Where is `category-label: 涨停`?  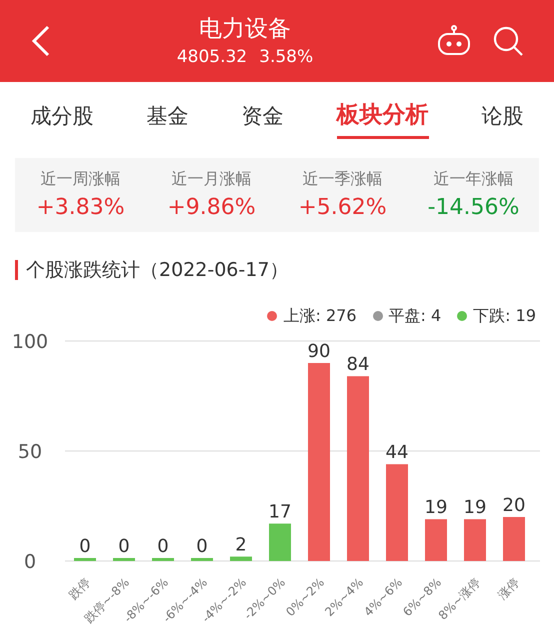 category-label: 涨停 is located at coordinates (508, 588).